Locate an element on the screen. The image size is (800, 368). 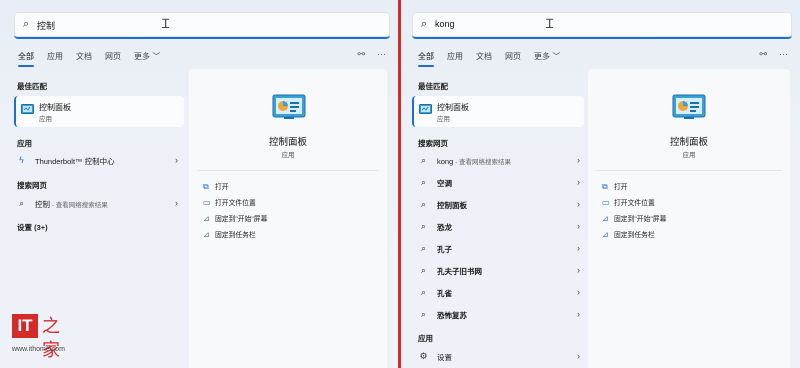
preview-subtitle: 应用 is located at coordinates (689, 155).